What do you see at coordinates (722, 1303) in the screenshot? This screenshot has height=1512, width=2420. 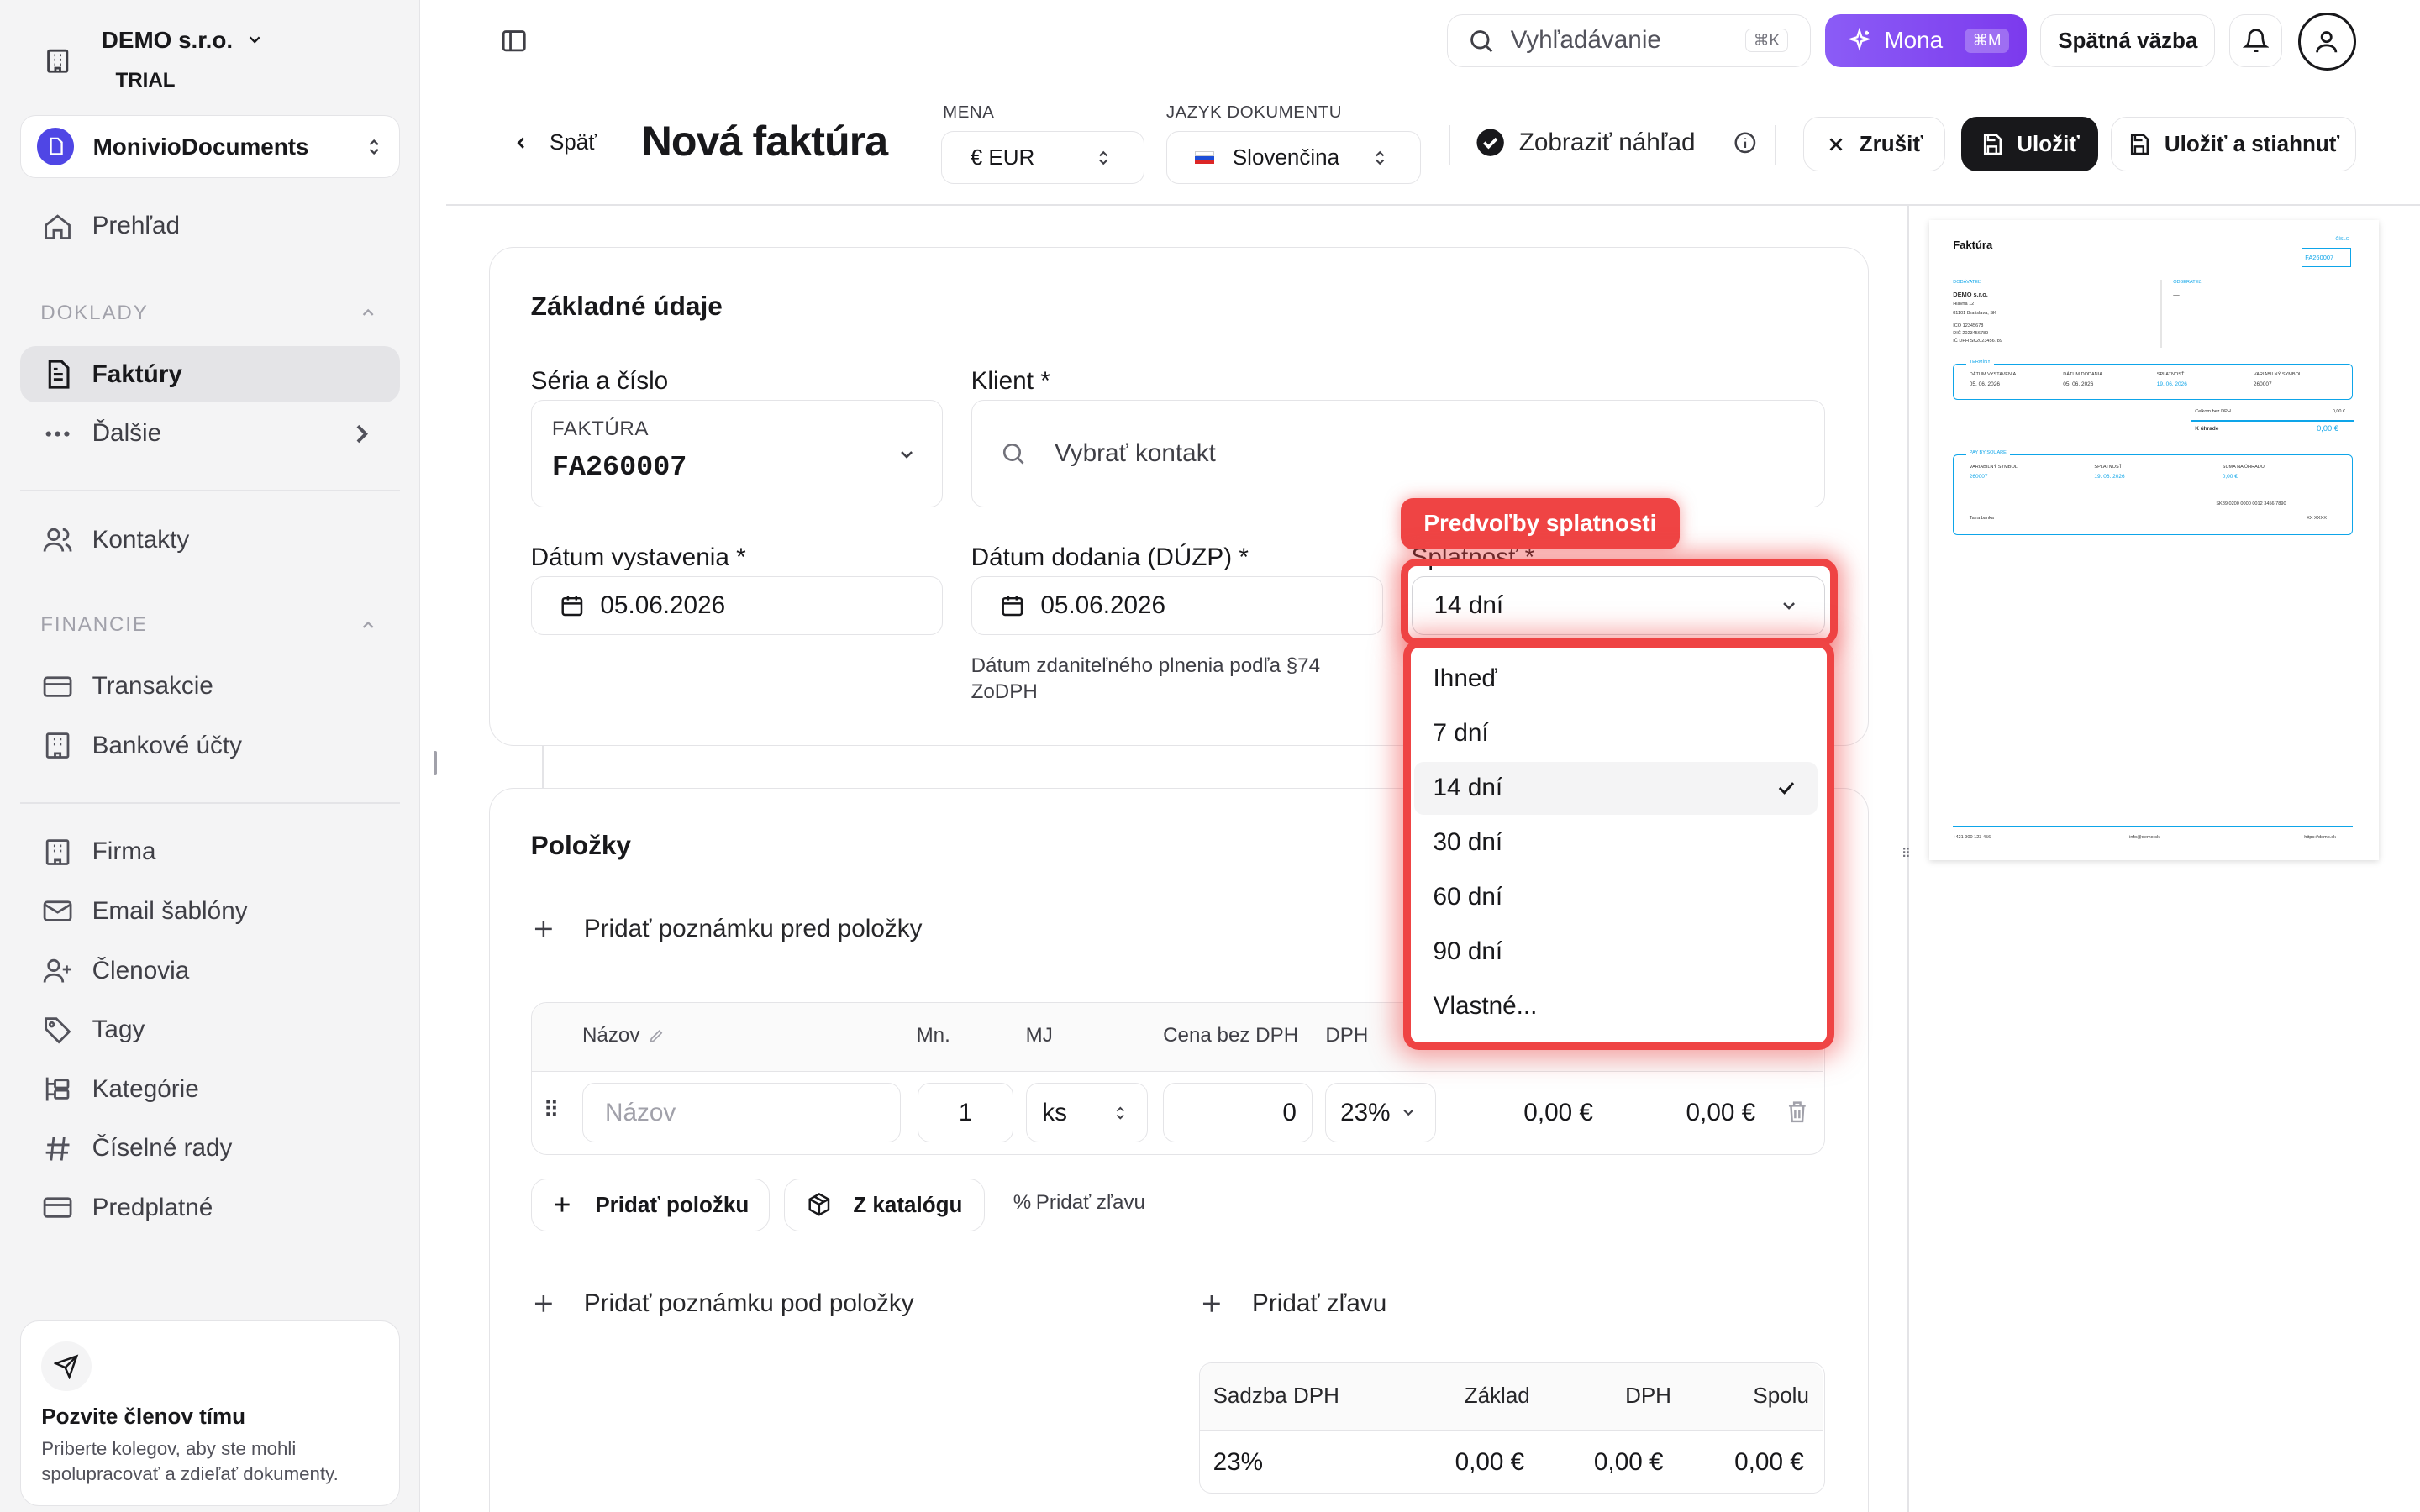 I see `add-note-after-button: Pridať poznámku pod položky` at bounding box center [722, 1303].